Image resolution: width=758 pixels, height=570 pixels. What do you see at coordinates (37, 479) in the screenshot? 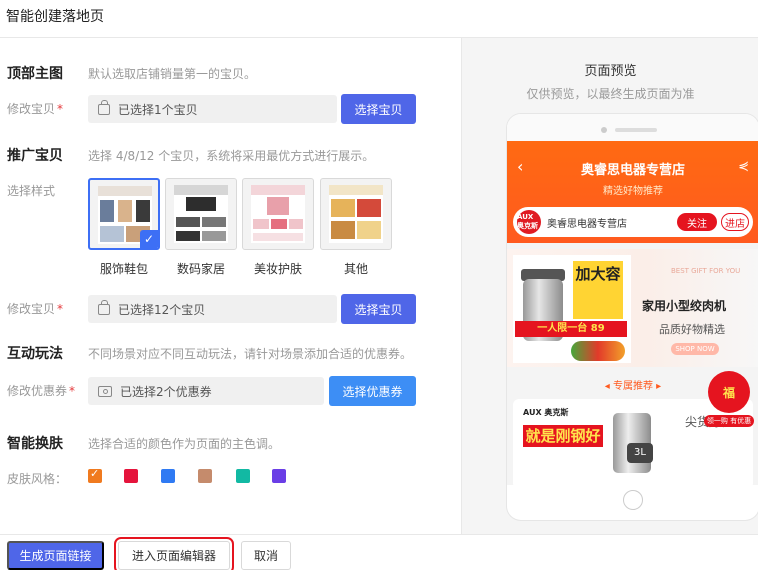
I see `skin-field-label: 皮肤风格：` at bounding box center [37, 479].